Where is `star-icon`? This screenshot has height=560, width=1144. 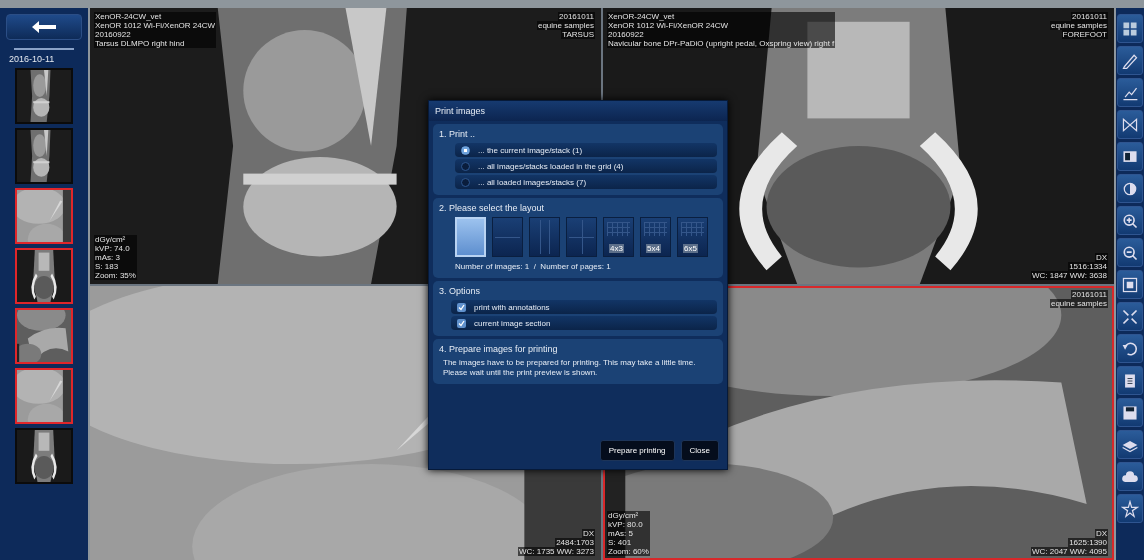 star-icon is located at coordinates (1130, 508).